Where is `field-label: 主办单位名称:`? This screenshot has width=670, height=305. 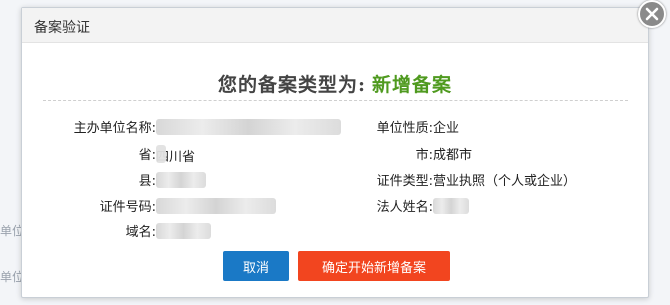 field-label: 主办单位名称: is located at coordinates (114, 128).